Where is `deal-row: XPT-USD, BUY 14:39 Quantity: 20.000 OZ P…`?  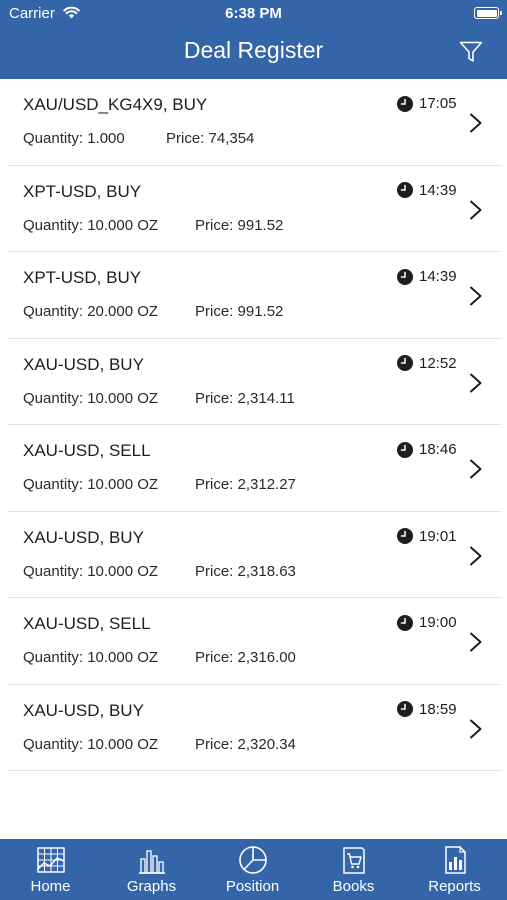 deal-row: XPT-USD, BUY 14:39 Quantity: 20.000 OZ P… is located at coordinates (254, 295).